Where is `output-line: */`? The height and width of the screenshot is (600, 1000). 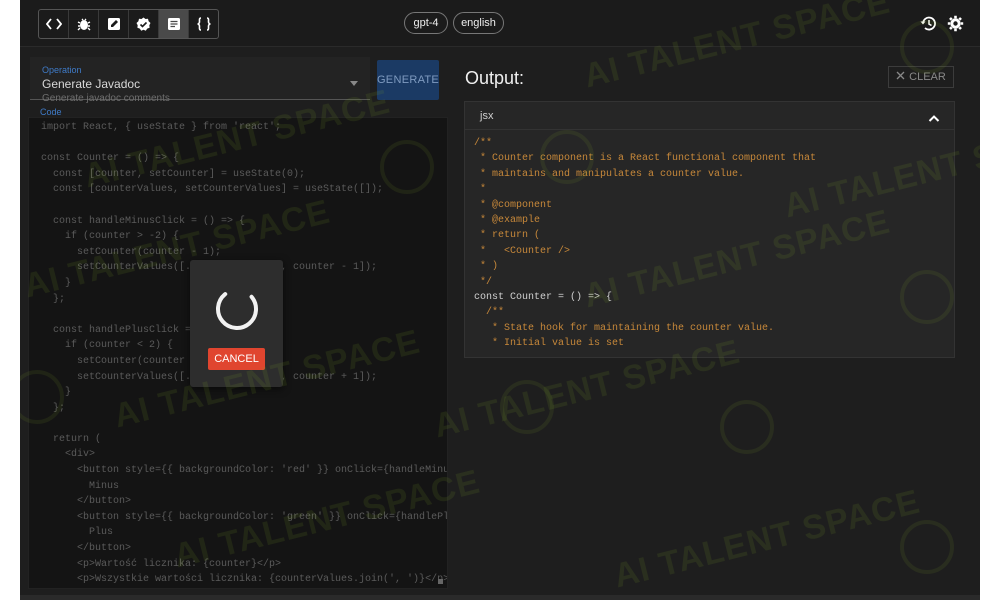
output-line: */ is located at coordinates (483, 282).